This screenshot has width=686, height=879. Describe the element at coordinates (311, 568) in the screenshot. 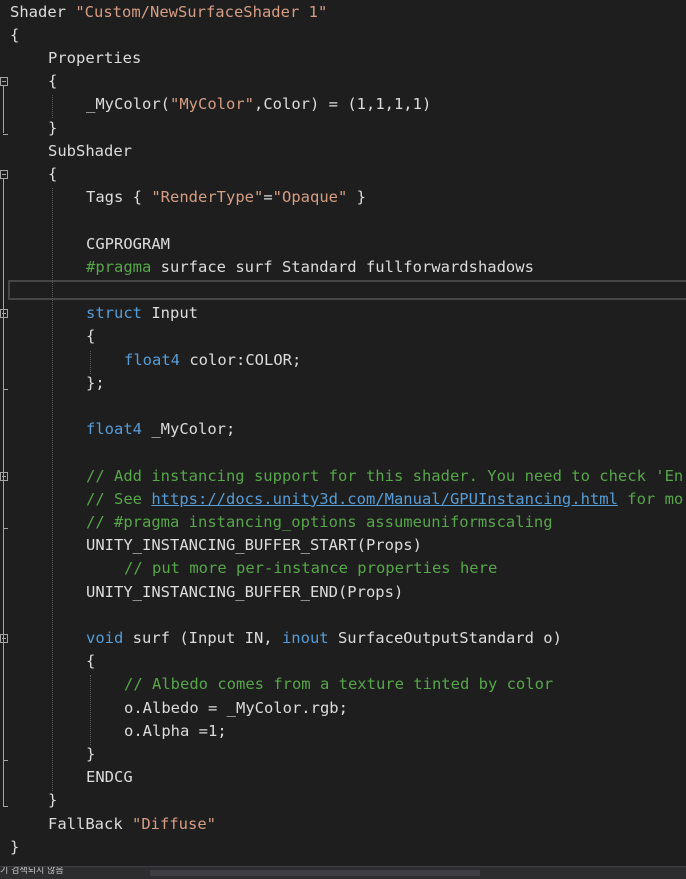

I see `code-token: // put more per-instance properties here` at that location.